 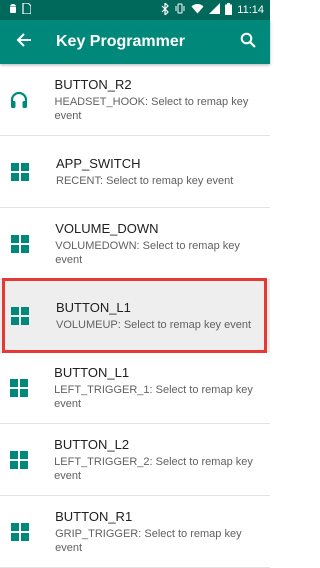 I want to click on item-subtitle: VOLUMEDOWN: Select to remap key event, so click(x=147, y=252).